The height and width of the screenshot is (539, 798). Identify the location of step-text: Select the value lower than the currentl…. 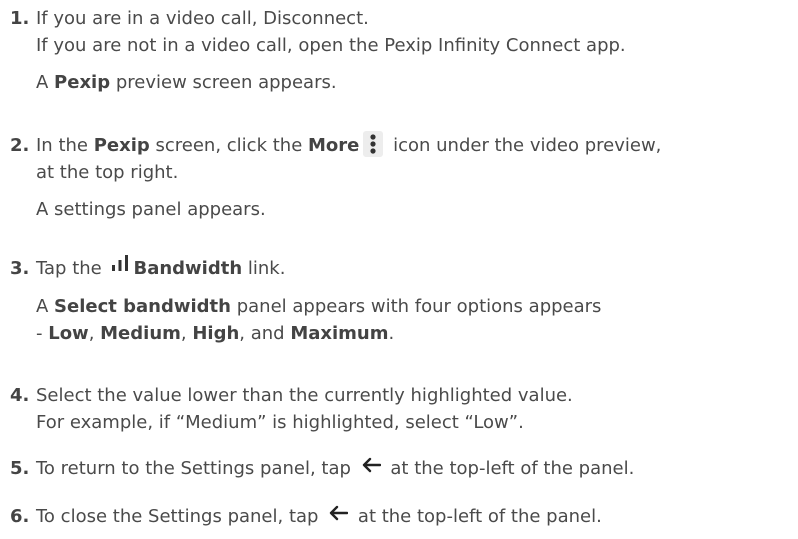
(304, 395).